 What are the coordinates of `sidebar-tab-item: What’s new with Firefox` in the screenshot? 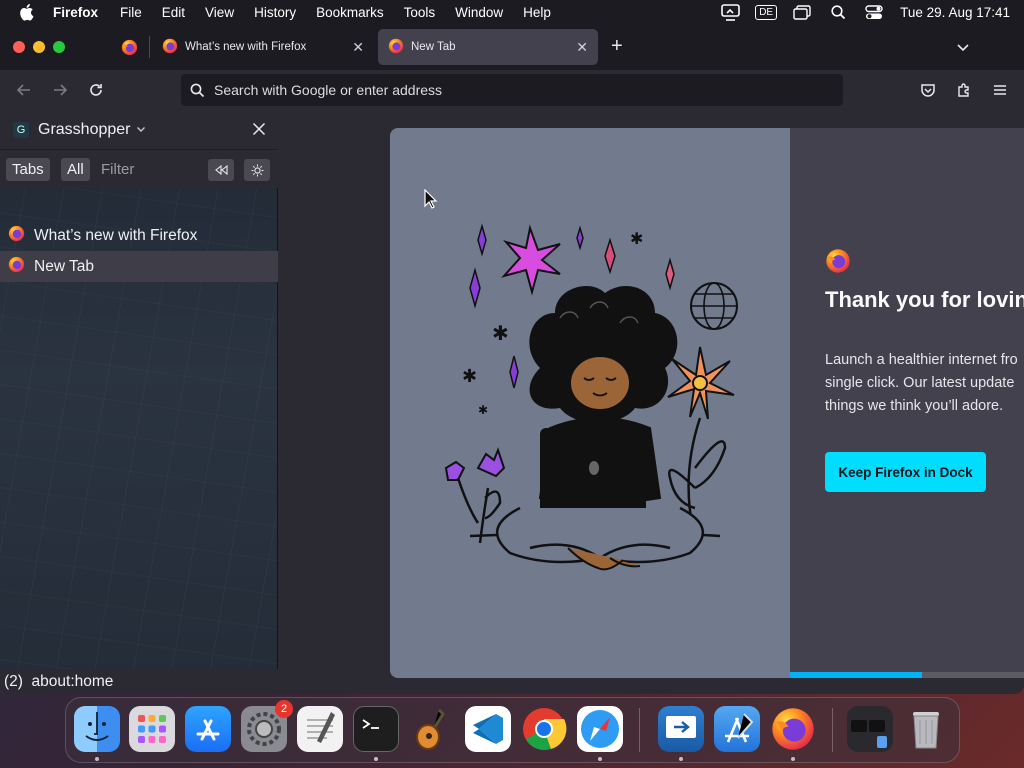 It's located at (139, 235).